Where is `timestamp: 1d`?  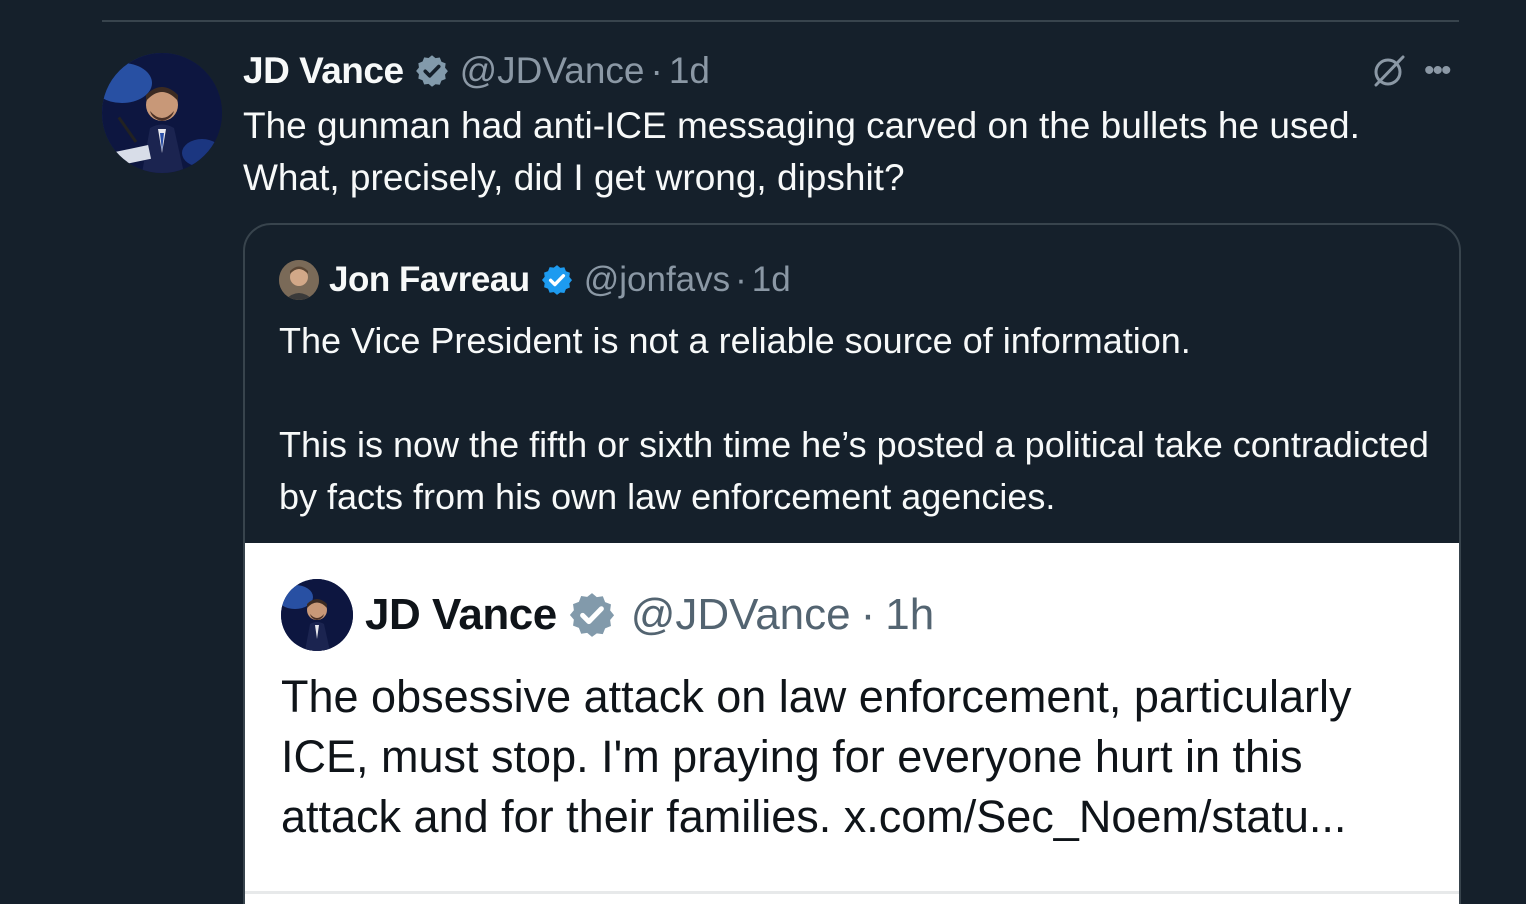
timestamp: 1d is located at coordinates (689, 71).